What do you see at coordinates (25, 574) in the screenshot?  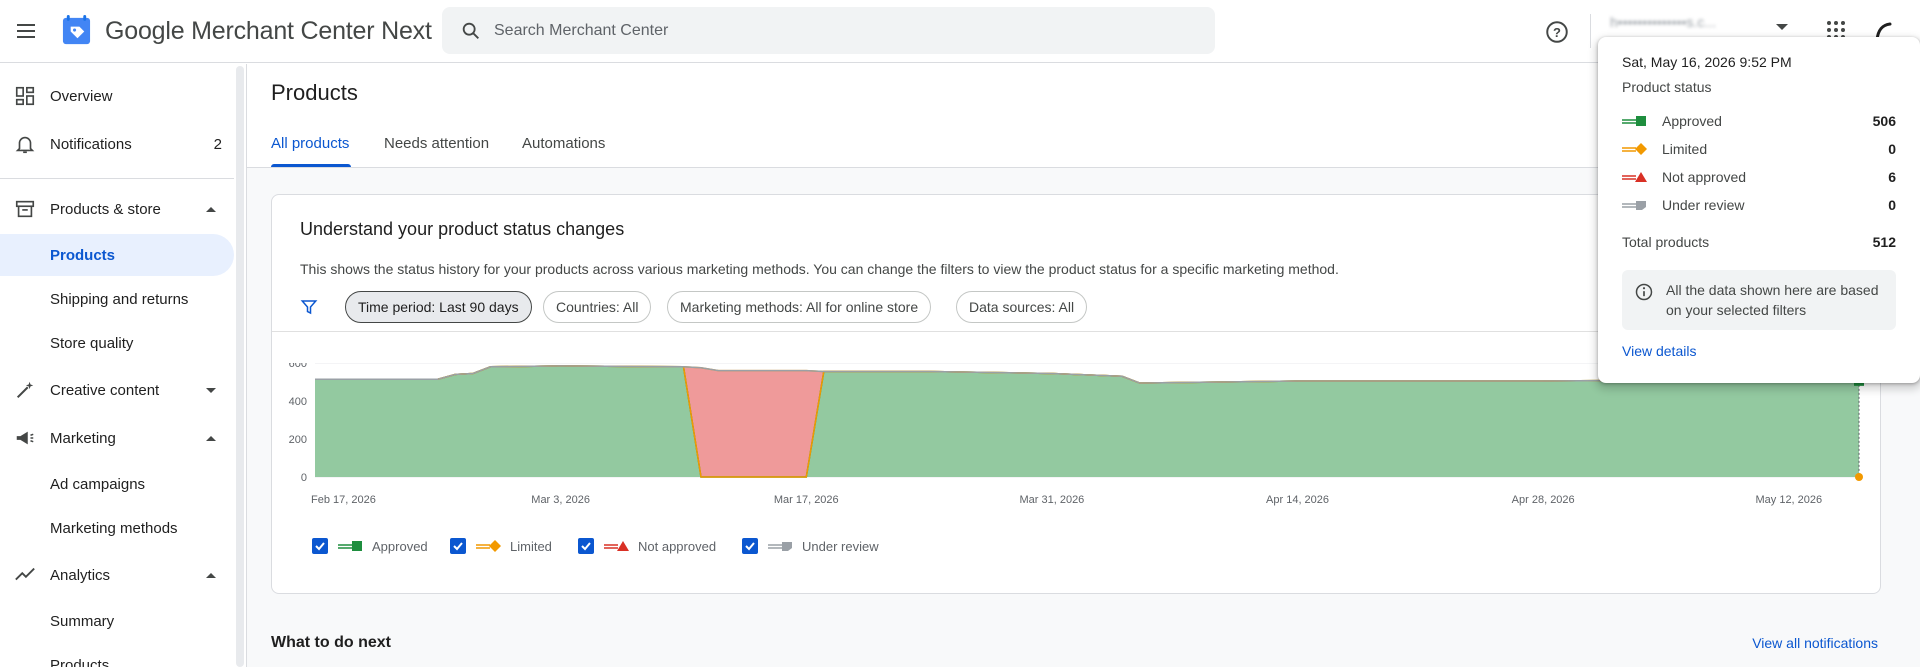 I see `trending-icon` at bounding box center [25, 574].